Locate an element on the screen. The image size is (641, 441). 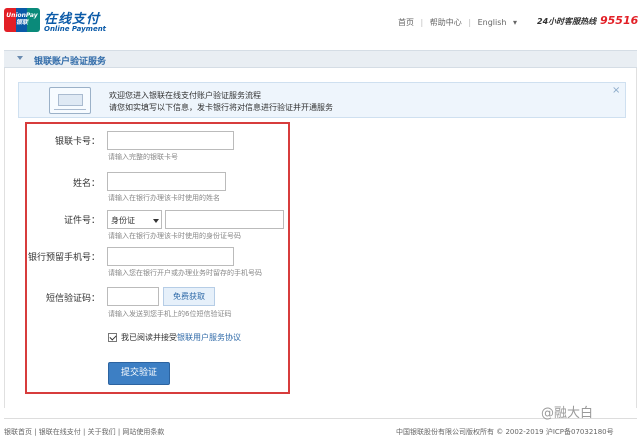
section-title: 银联账户验证服务 is located at coordinates (70, 62).